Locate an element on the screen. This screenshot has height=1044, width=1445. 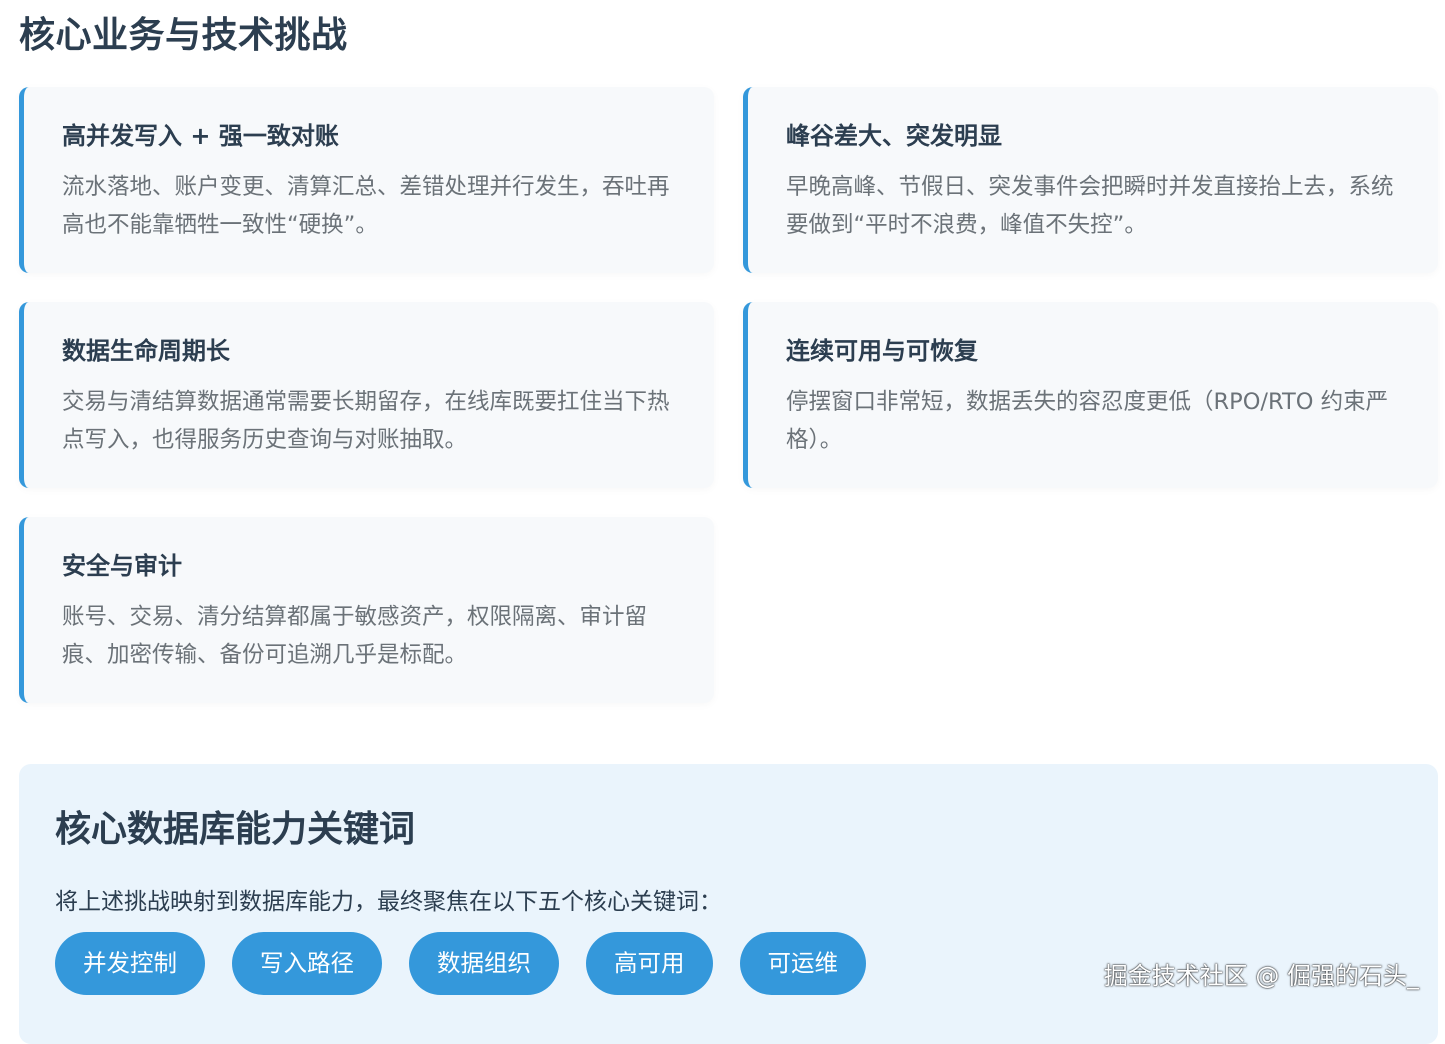
keyword-tag-list: 并发控制 写入路径 数据组织 高可用 可运维 is located at coordinates (460, 963).